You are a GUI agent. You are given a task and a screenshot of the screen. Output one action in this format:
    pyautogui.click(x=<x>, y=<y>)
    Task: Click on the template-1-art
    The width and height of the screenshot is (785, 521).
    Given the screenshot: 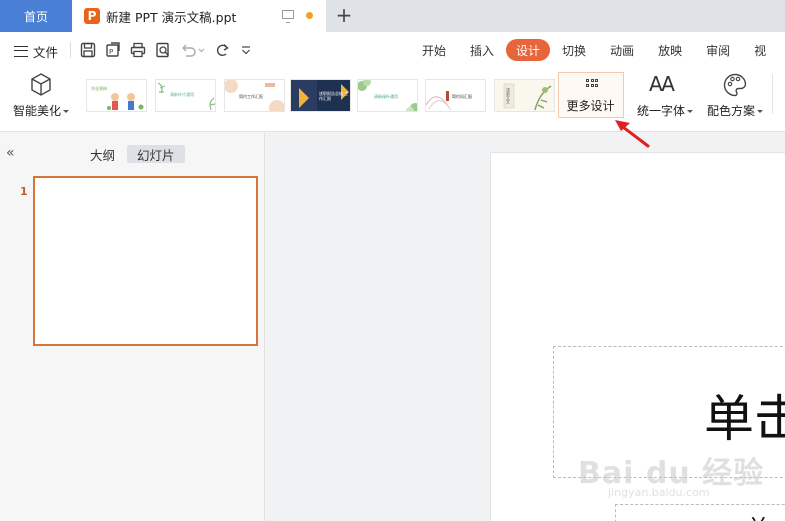 What is the action you would take?
    pyautogui.click(x=125, y=101)
    